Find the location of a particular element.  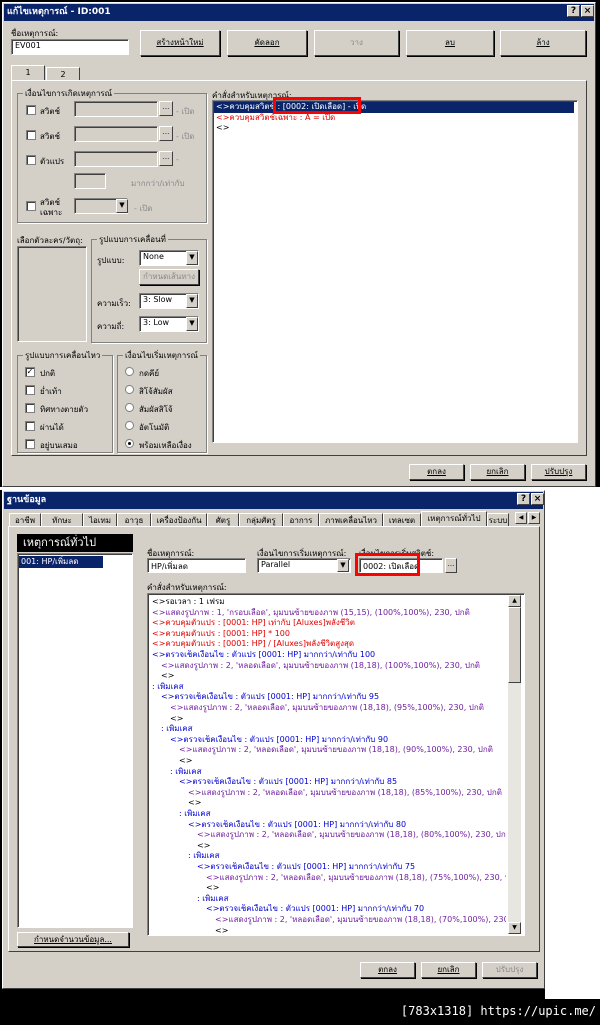

db-tab: เหตุการณ์ทั่วไป is located at coordinates (454, 519).